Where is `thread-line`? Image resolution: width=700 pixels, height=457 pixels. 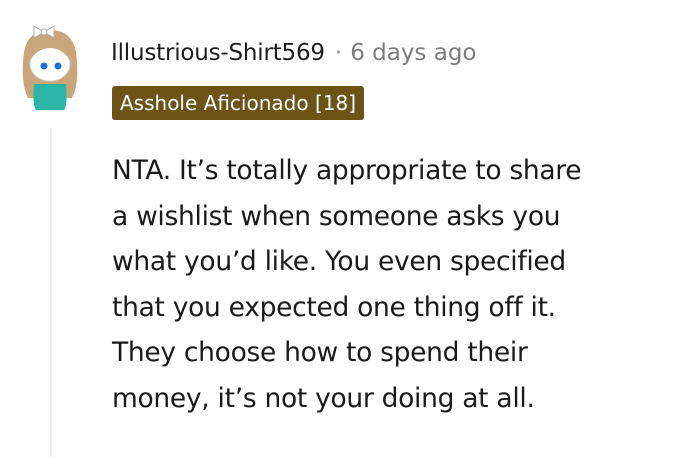
thread-line is located at coordinates (51, 292).